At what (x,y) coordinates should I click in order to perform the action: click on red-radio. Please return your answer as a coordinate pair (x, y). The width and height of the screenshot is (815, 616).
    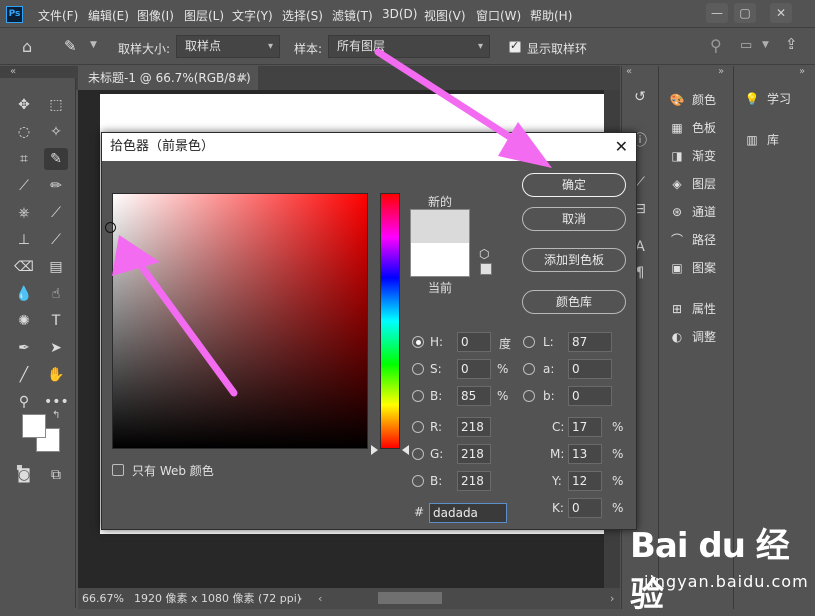
    Looking at the image, I should click on (418, 427).